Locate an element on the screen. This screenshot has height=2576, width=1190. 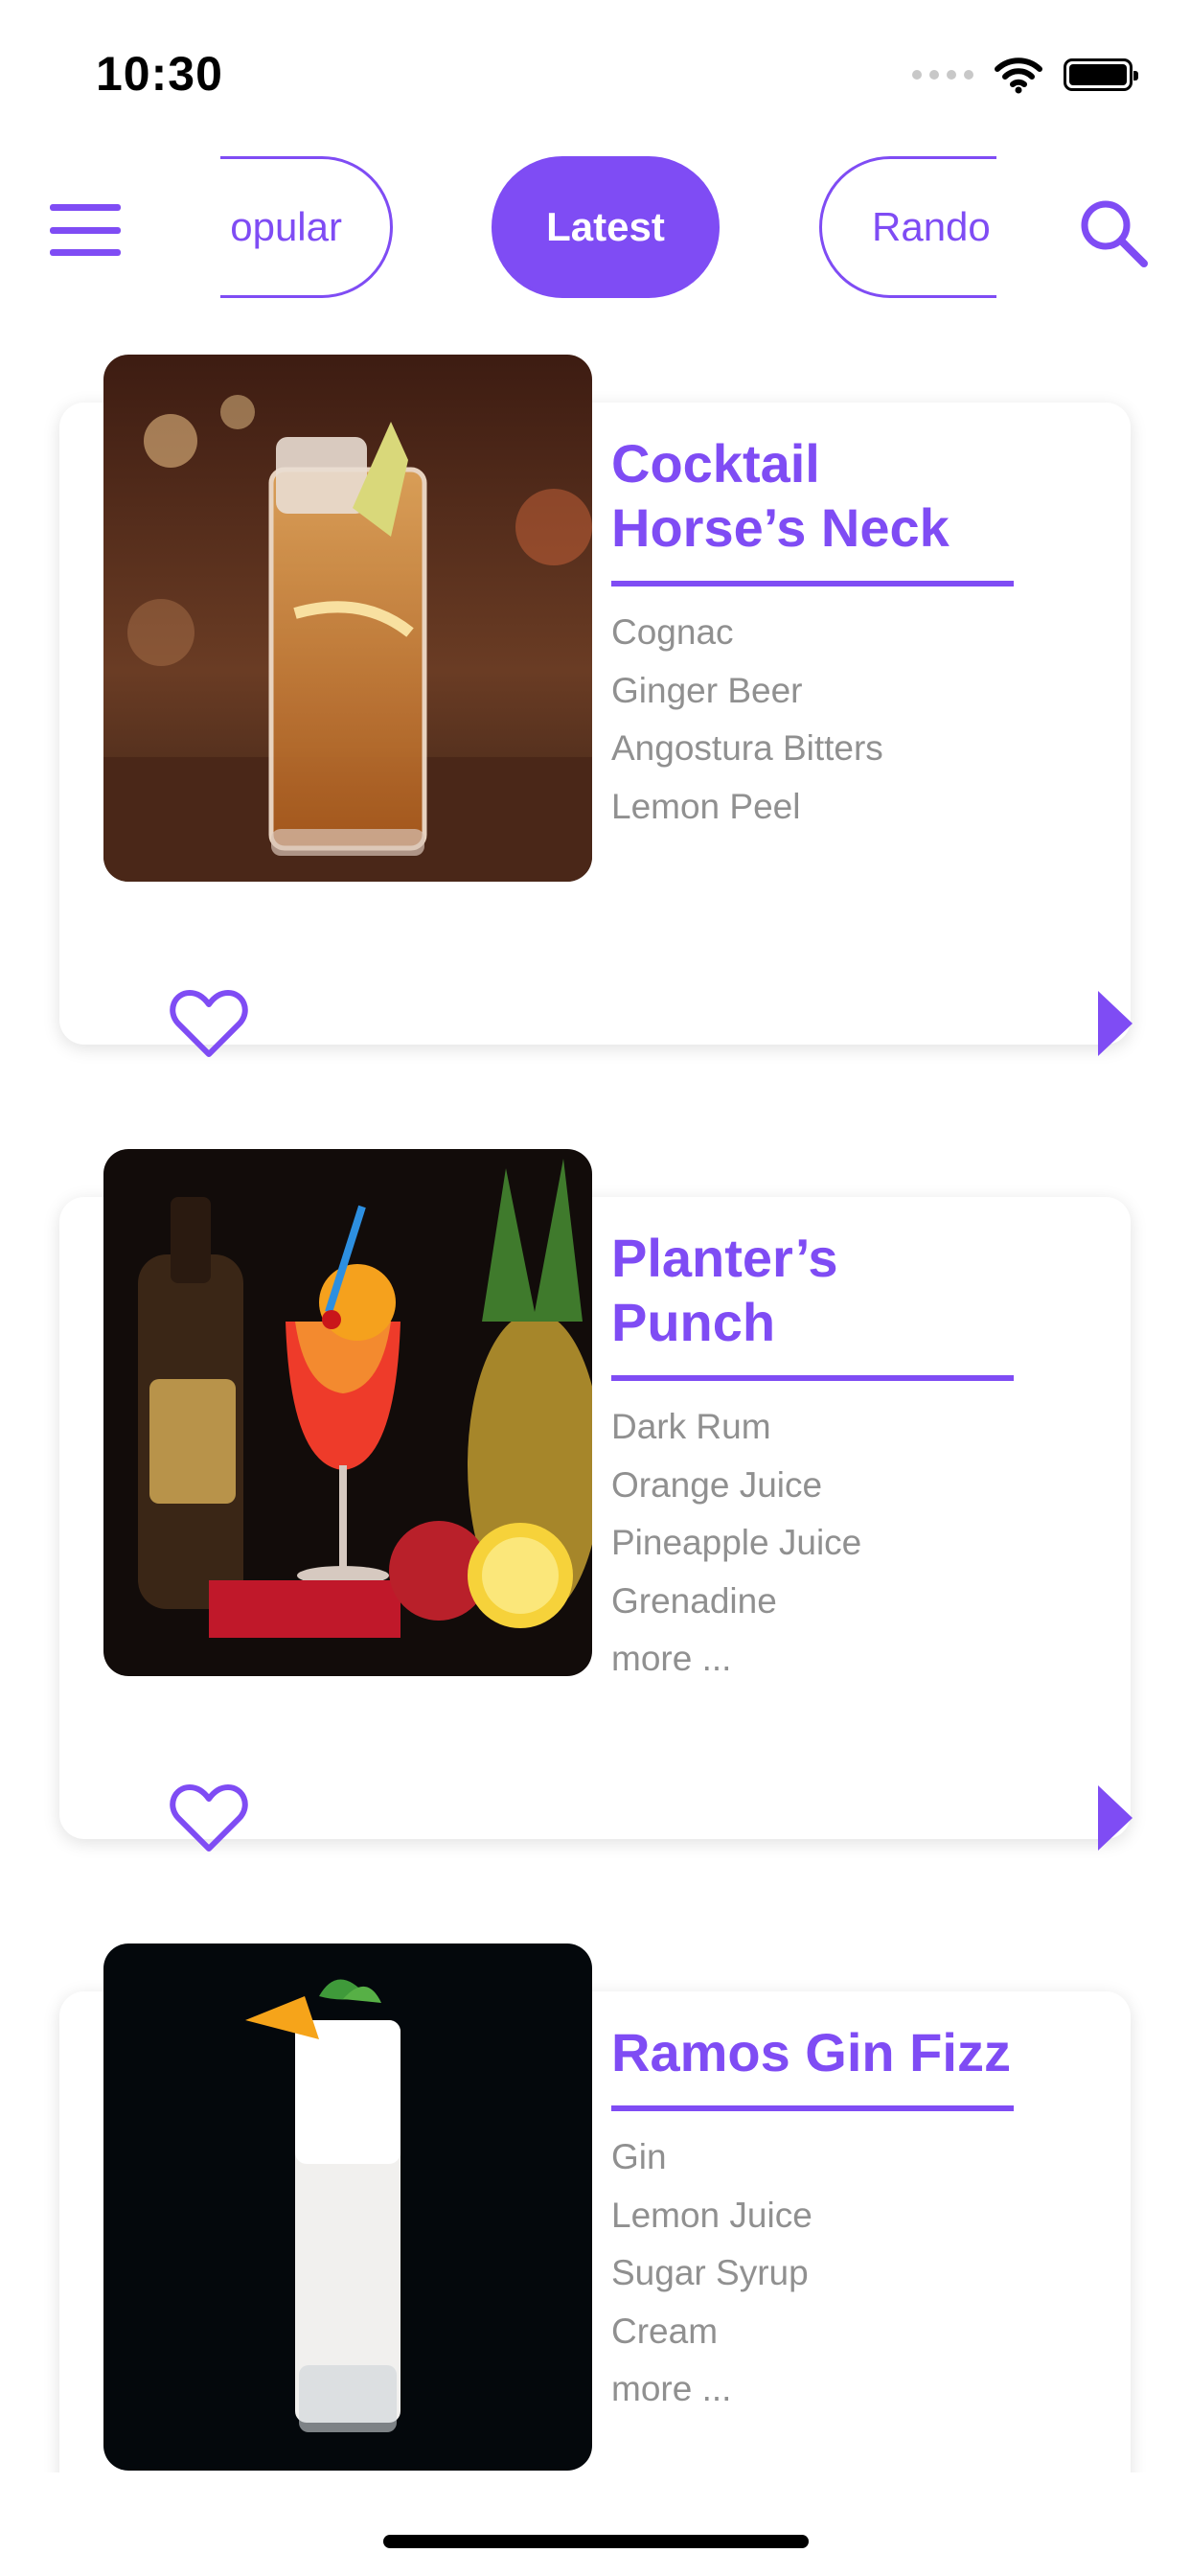
status-time: 10:30 is located at coordinates (159, 74).